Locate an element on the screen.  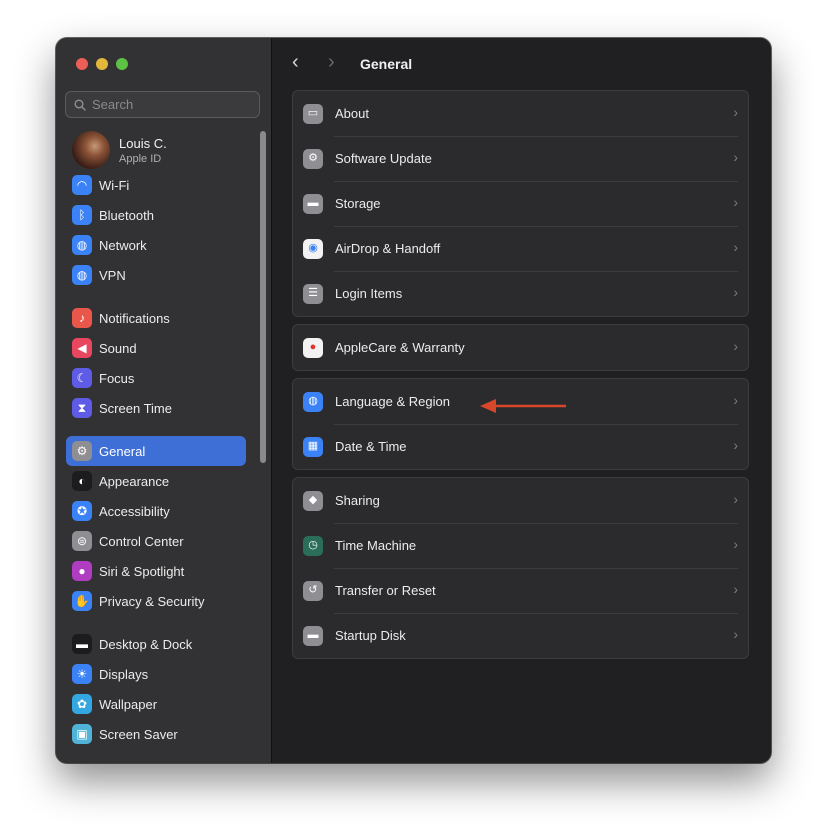
back-button: ‹ is located at coordinates (295, 62).